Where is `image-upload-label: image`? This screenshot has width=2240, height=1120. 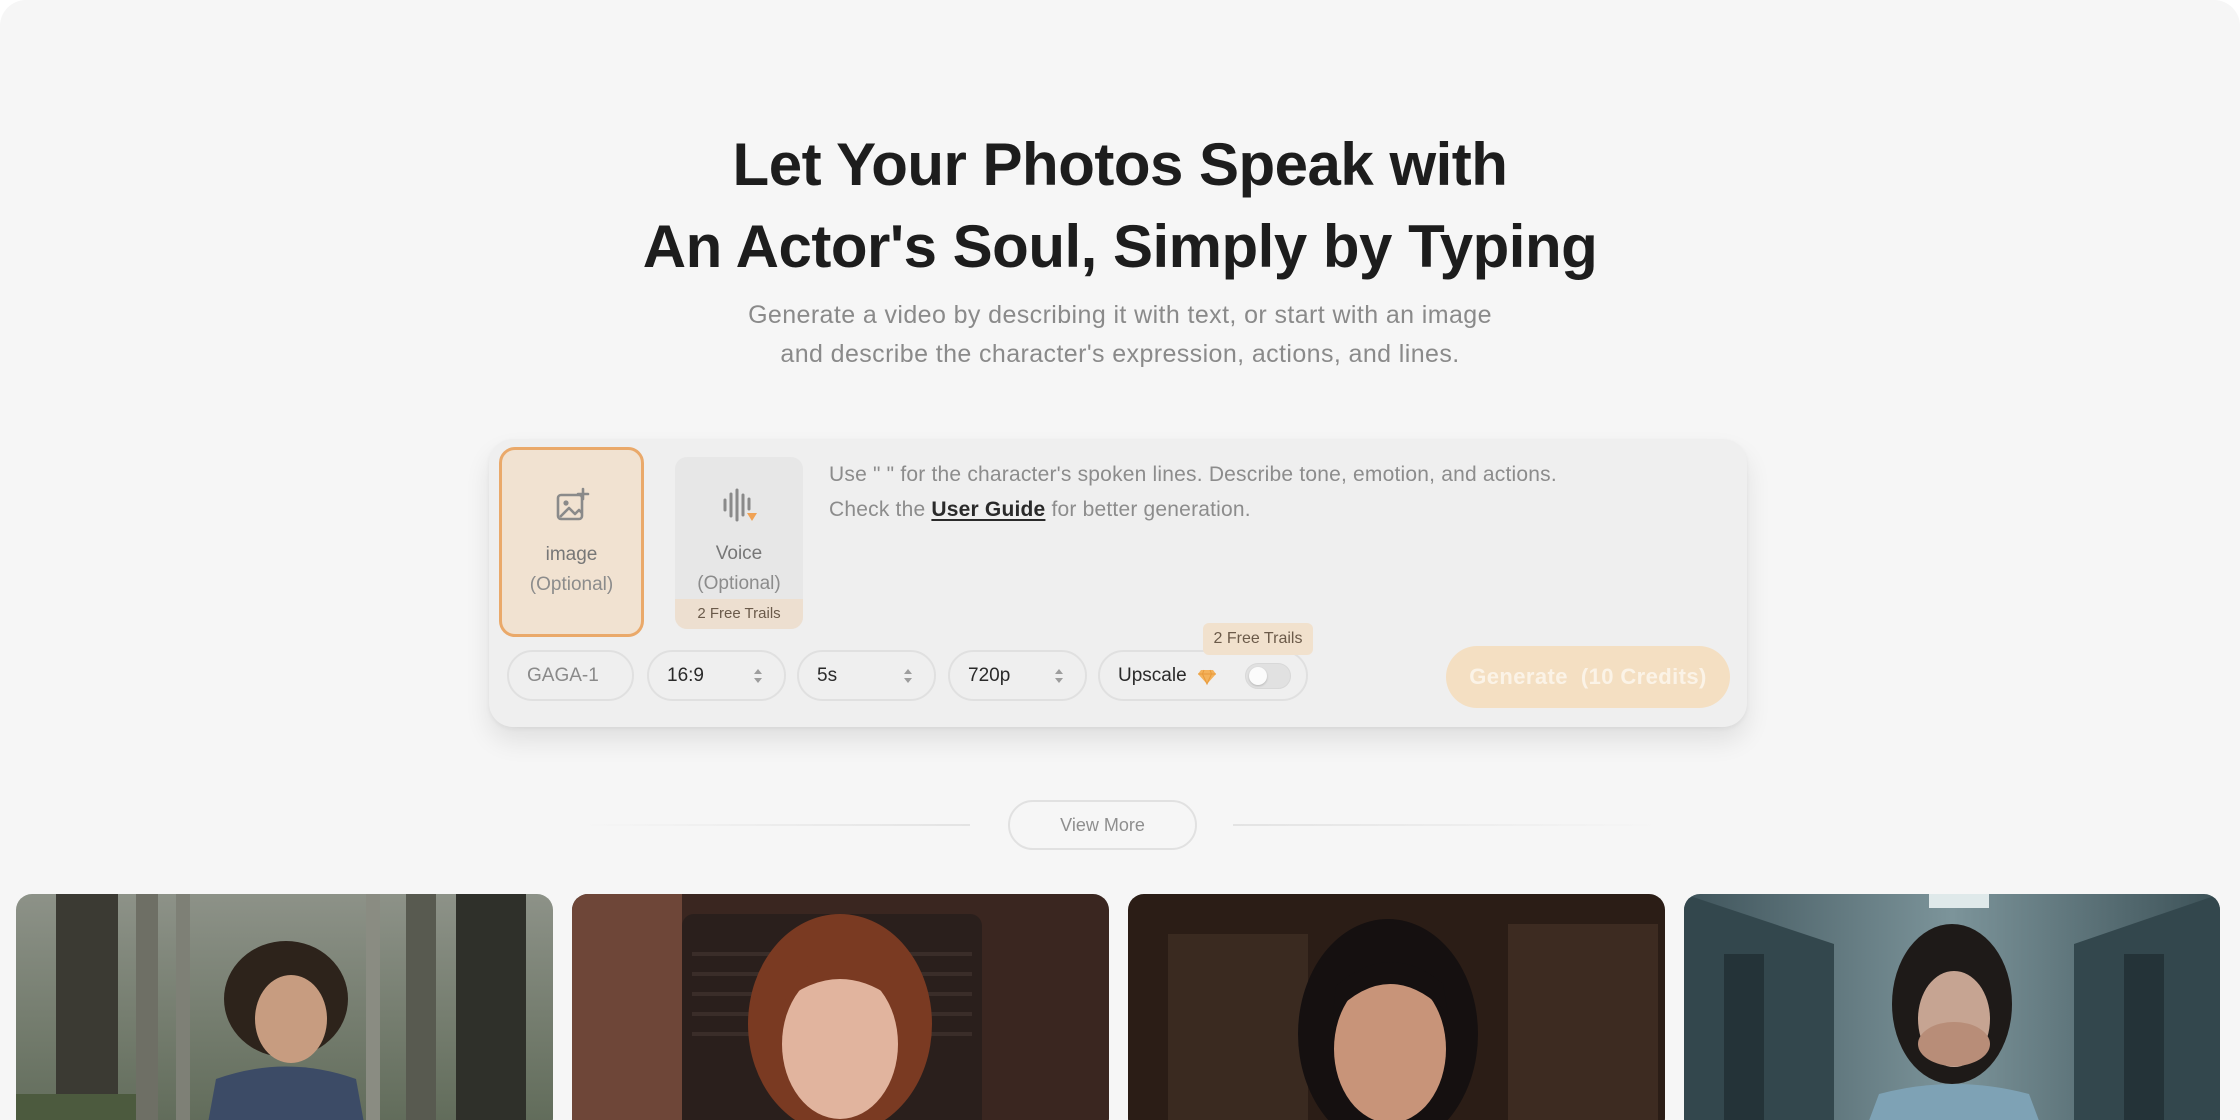 image-upload-label: image is located at coordinates (571, 554).